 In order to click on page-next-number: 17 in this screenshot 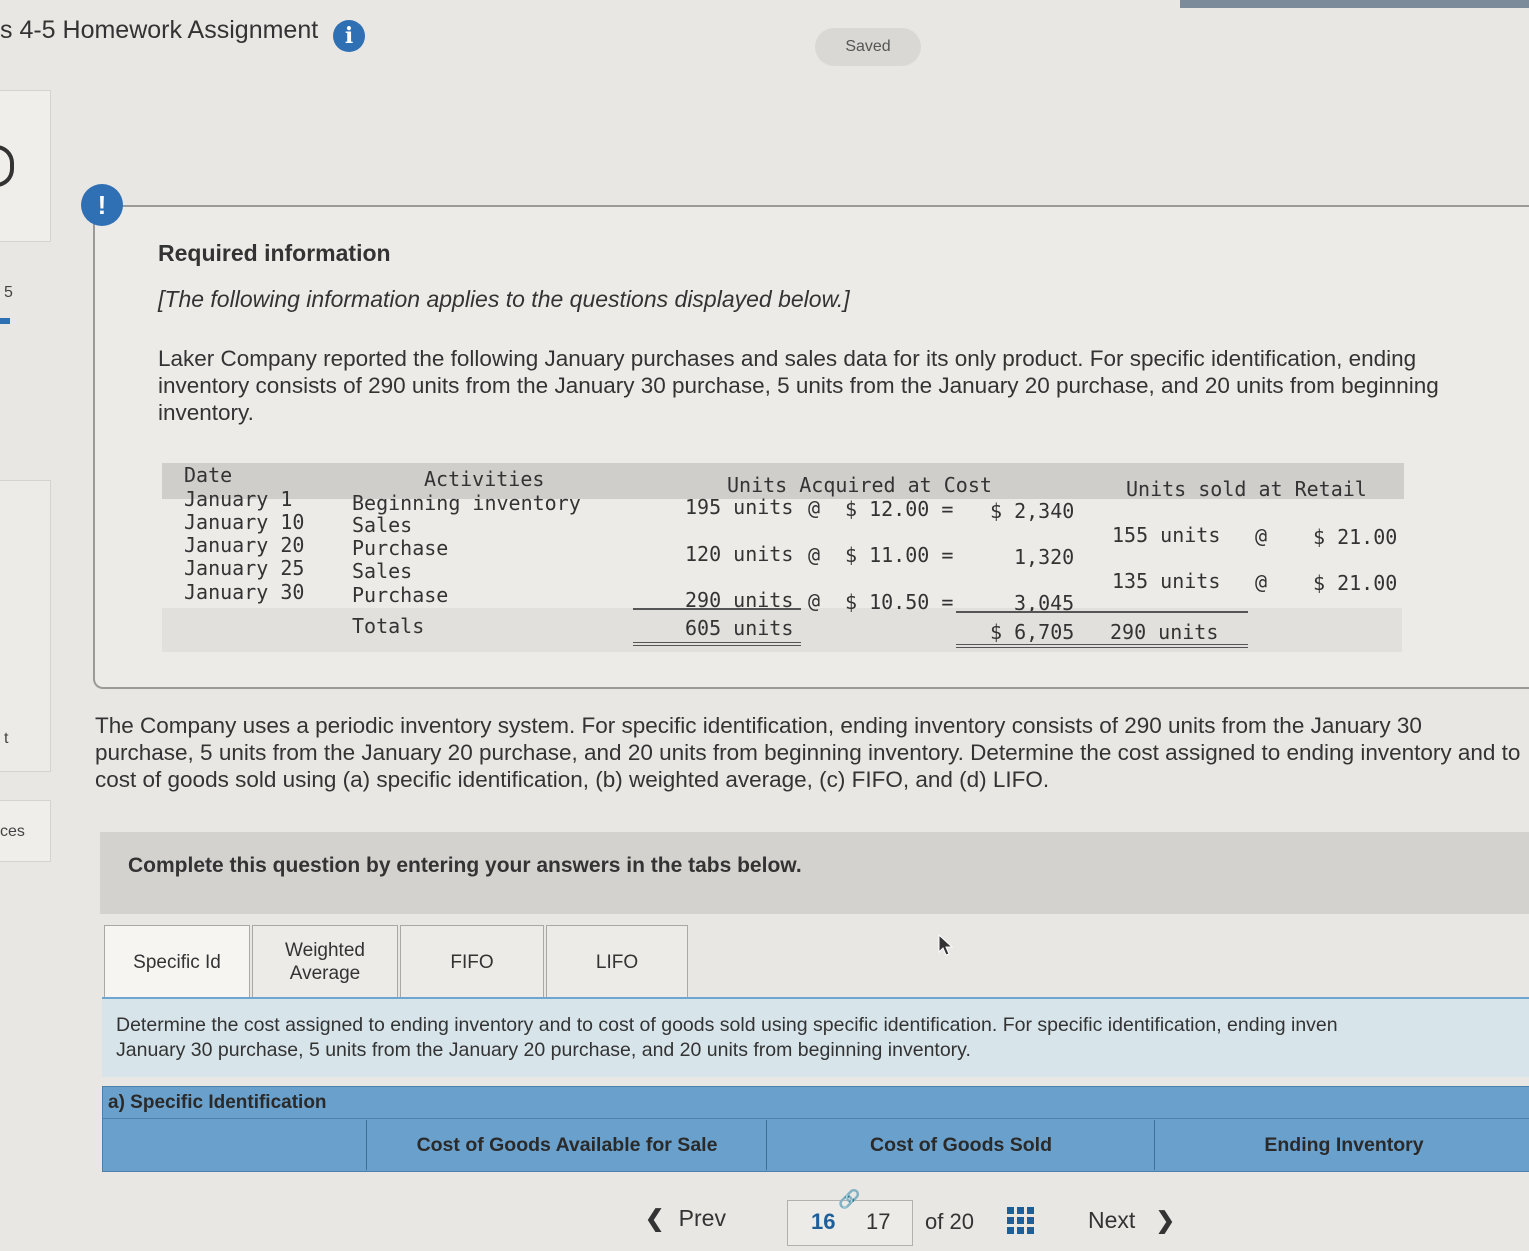, I will do `click(878, 1222)`.